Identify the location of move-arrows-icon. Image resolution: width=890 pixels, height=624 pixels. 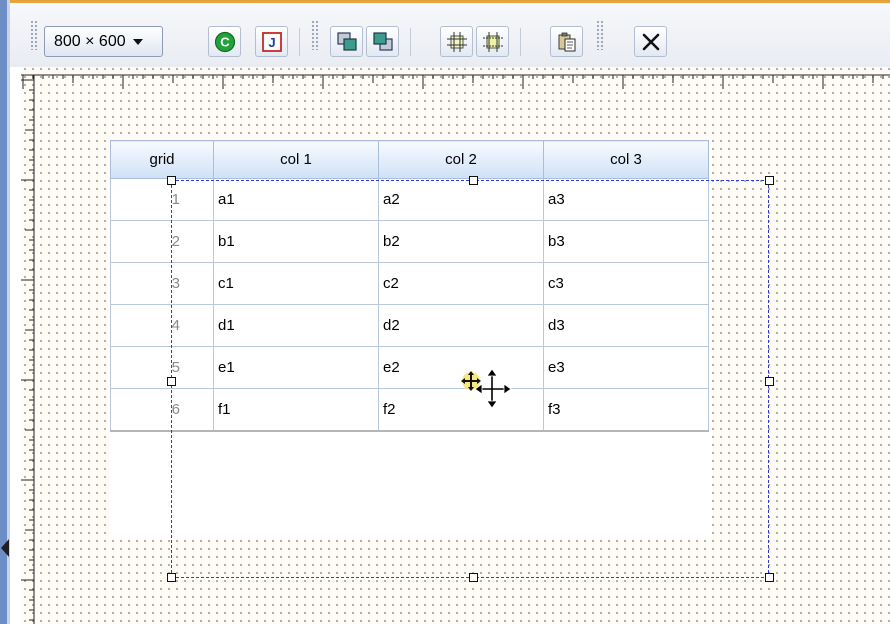
(493, 388).